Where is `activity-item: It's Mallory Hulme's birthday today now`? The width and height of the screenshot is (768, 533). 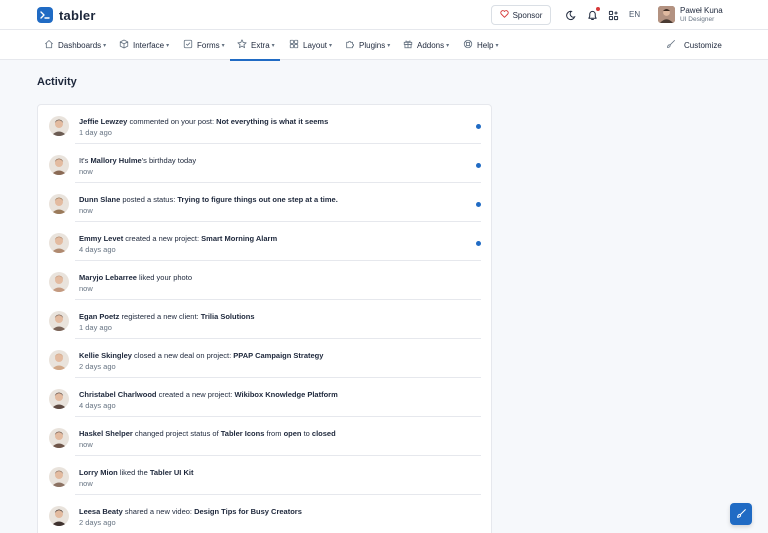 activity-item: It's Mallory Hulme's birthday today now is located at coordinates (259, 163).